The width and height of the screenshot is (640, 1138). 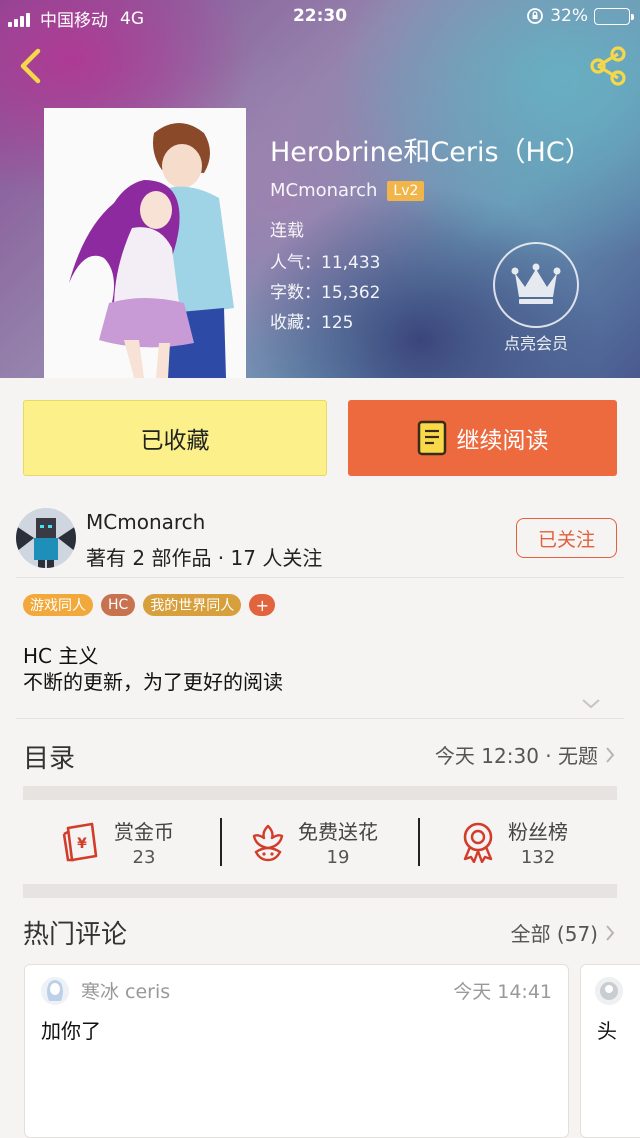 I want to click on popularity-stat: 人气：11,433, so click(x=325, y=263).